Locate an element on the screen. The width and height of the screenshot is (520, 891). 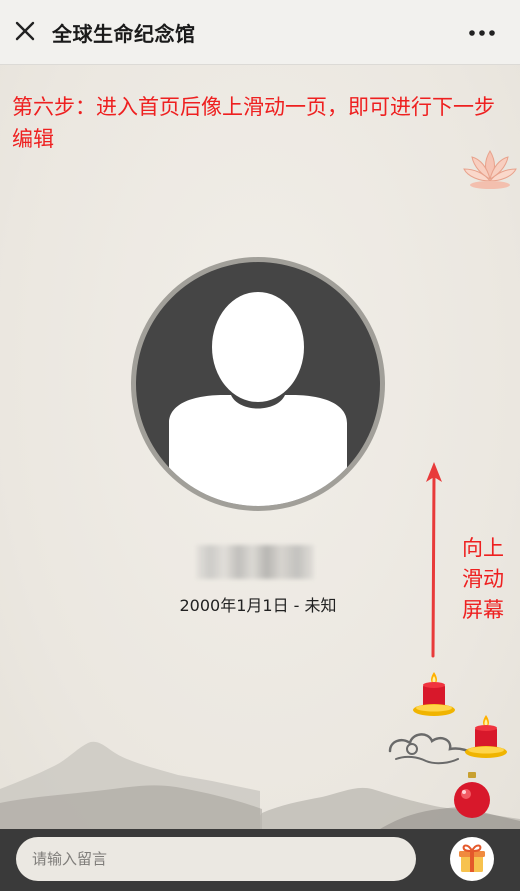
instruction-text: 第六步：进入首页后像上滑动一页，即可进行下一步编辑 is located at coordinates (253, 123).